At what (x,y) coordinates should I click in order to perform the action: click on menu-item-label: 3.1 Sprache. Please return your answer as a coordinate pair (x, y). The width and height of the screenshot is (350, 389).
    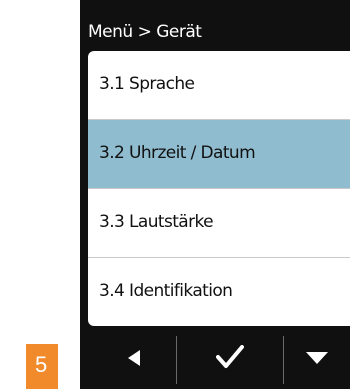
    Looking at the image, I should click on (147, 84).